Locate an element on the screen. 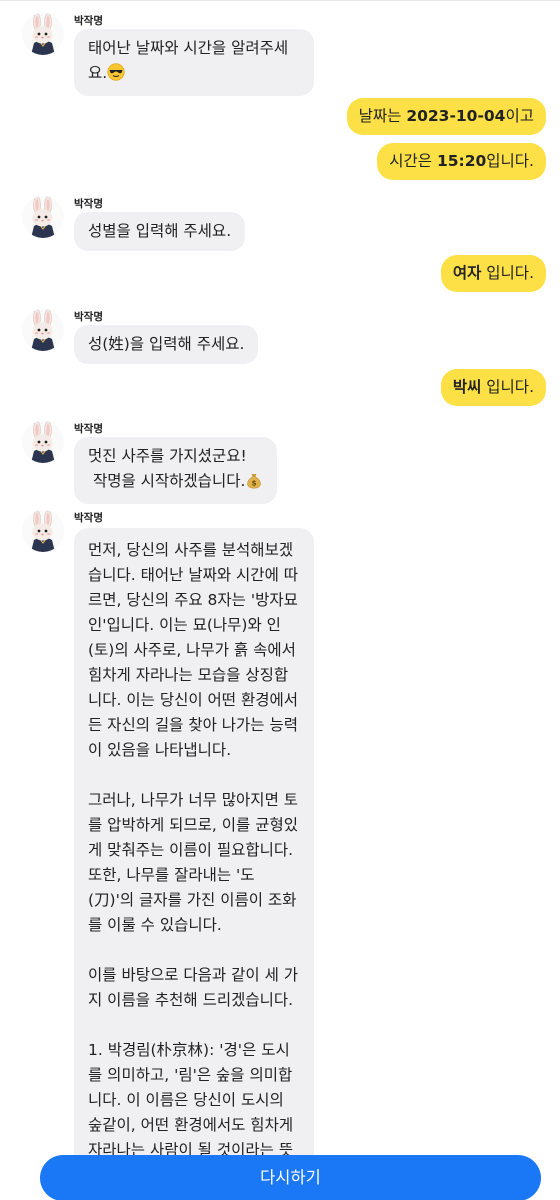 The width and height of the screenshot is (560, 1200). user-bubble: 박씨 입니다. is located at coordinates (493, 387).